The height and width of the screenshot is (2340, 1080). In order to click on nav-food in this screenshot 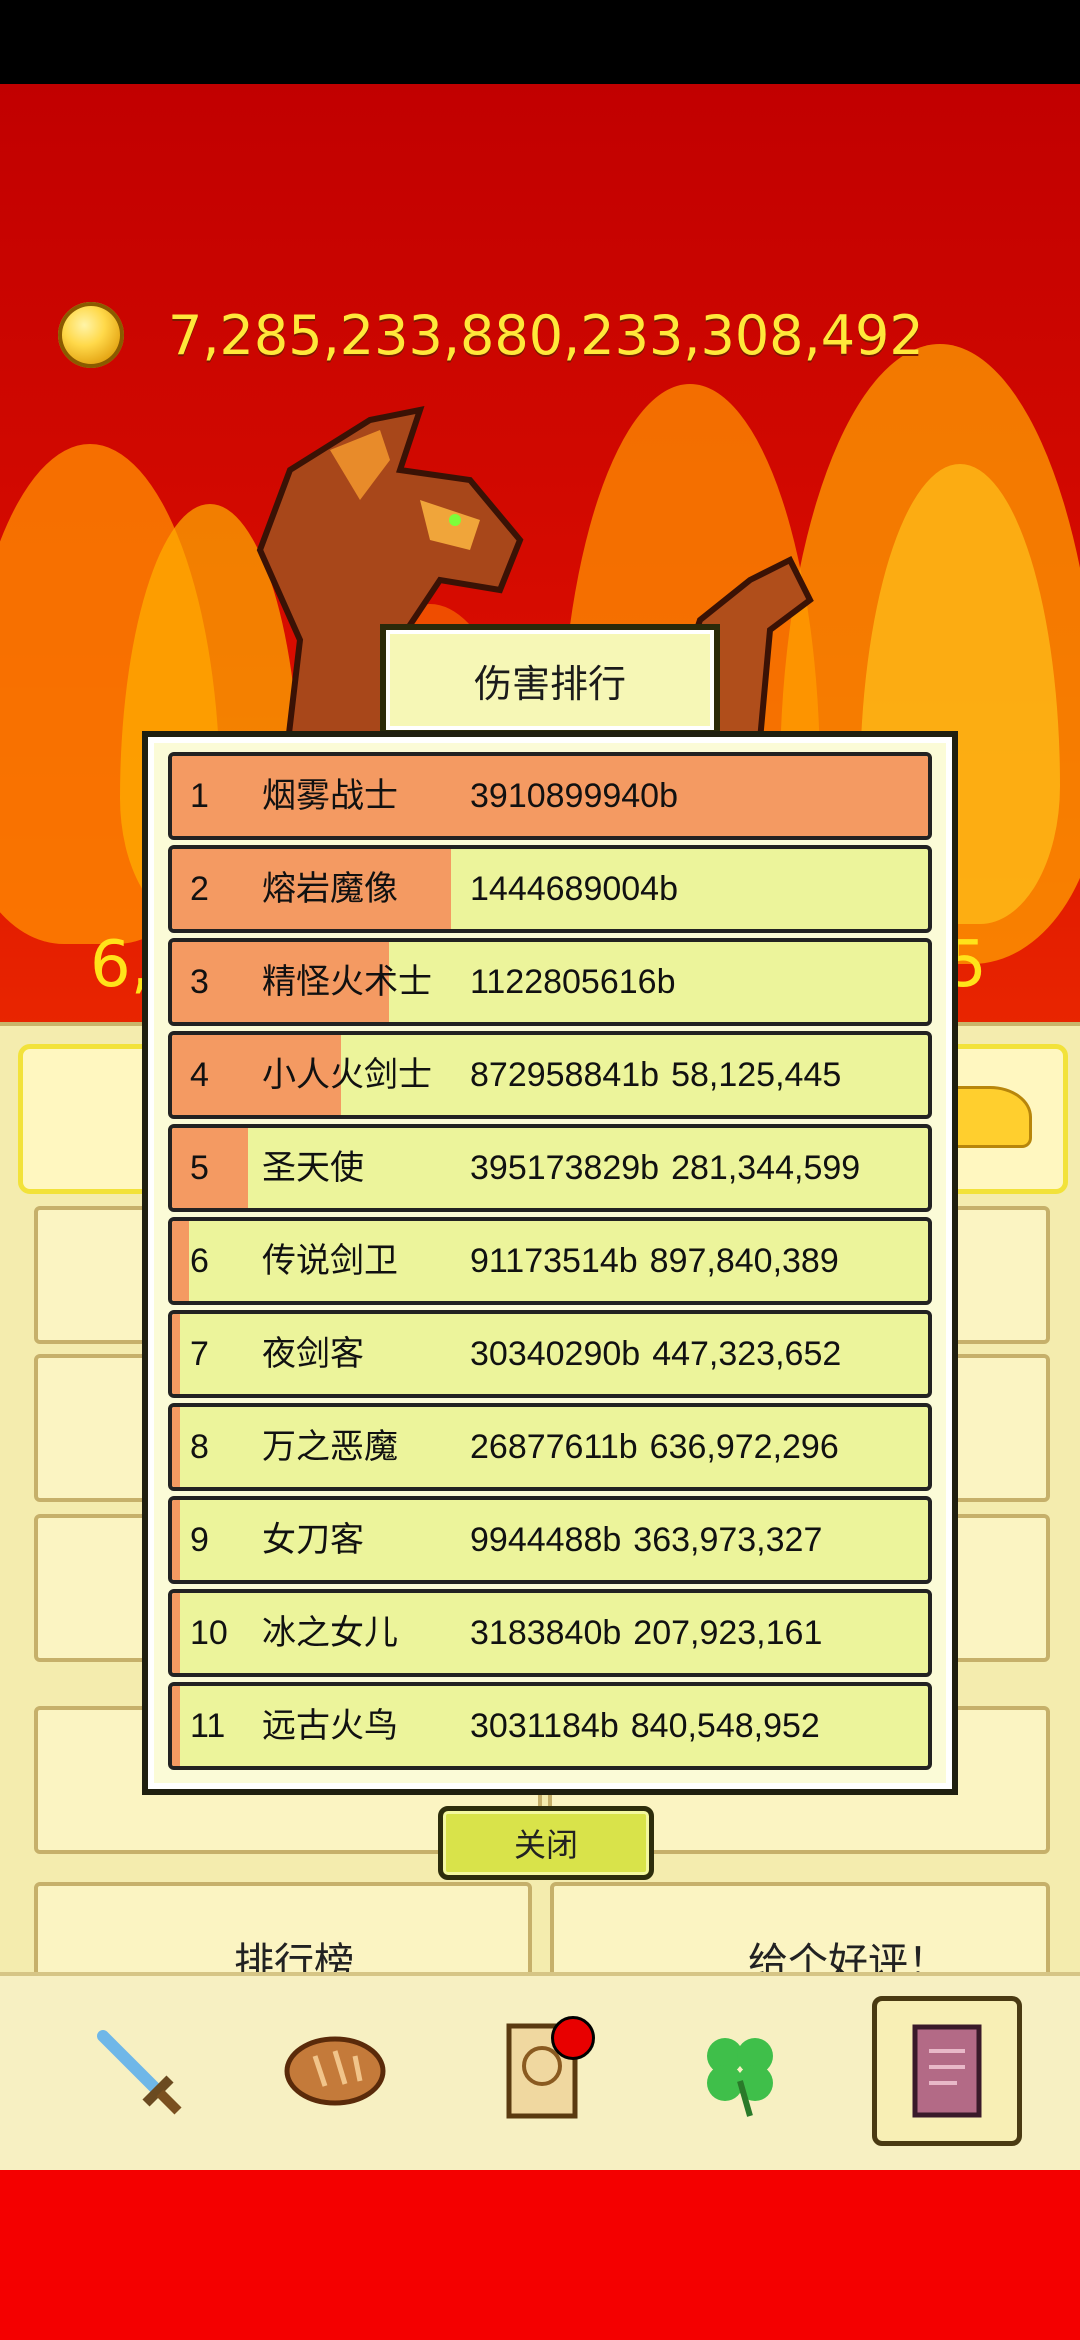, I will do `click(335, 2071)`.